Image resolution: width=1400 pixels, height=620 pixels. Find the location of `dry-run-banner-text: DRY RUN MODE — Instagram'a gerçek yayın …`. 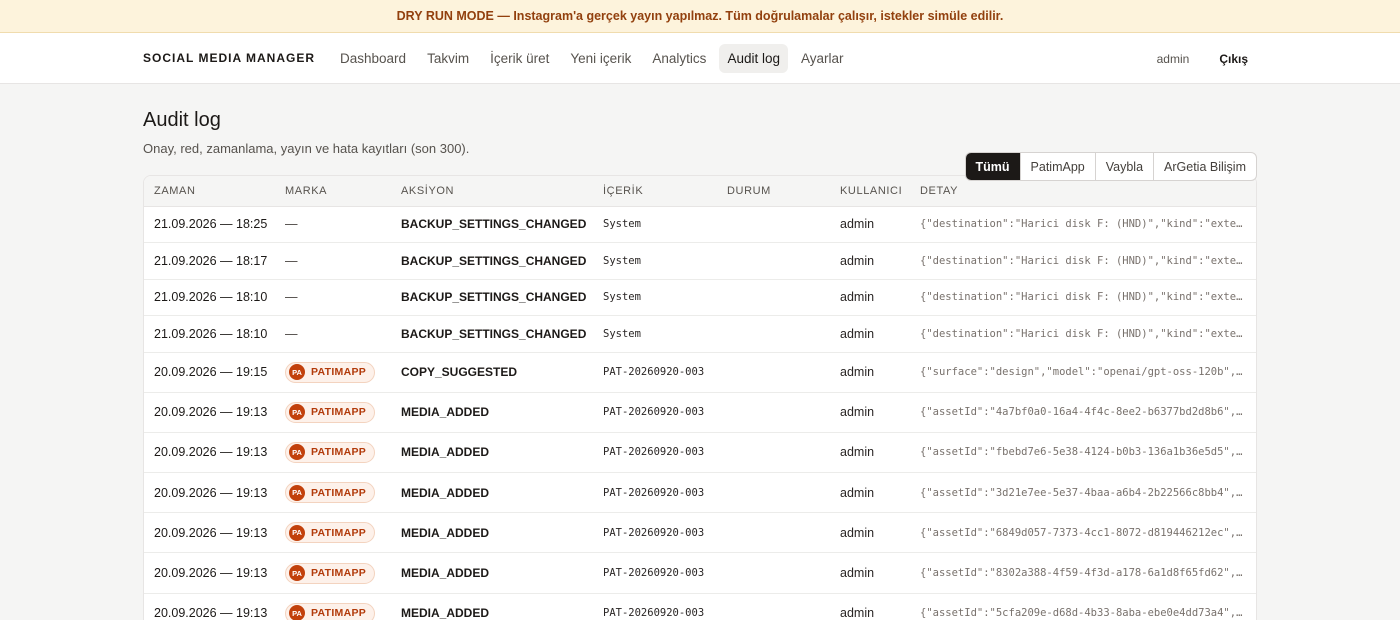

dry-run-banner-text: DRY RUN MODE — Instagram'a gerçek yayın … is located at coordinates (700, 16).